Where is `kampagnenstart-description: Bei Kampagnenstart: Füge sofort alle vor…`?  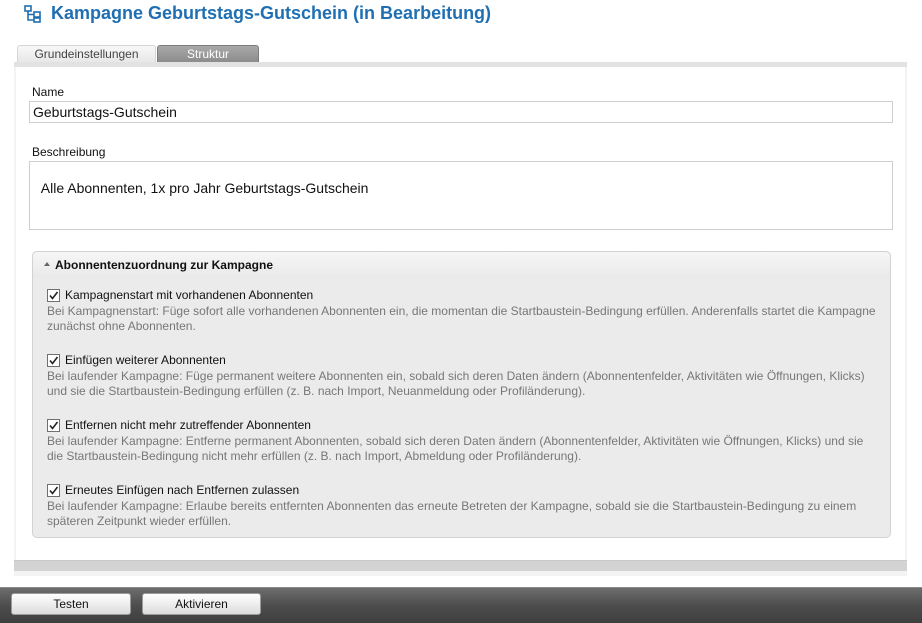
kampagnenstart-description: Bei Kampagnenstart: Füge sofort alle vor… is located at coordinates (461, 318).